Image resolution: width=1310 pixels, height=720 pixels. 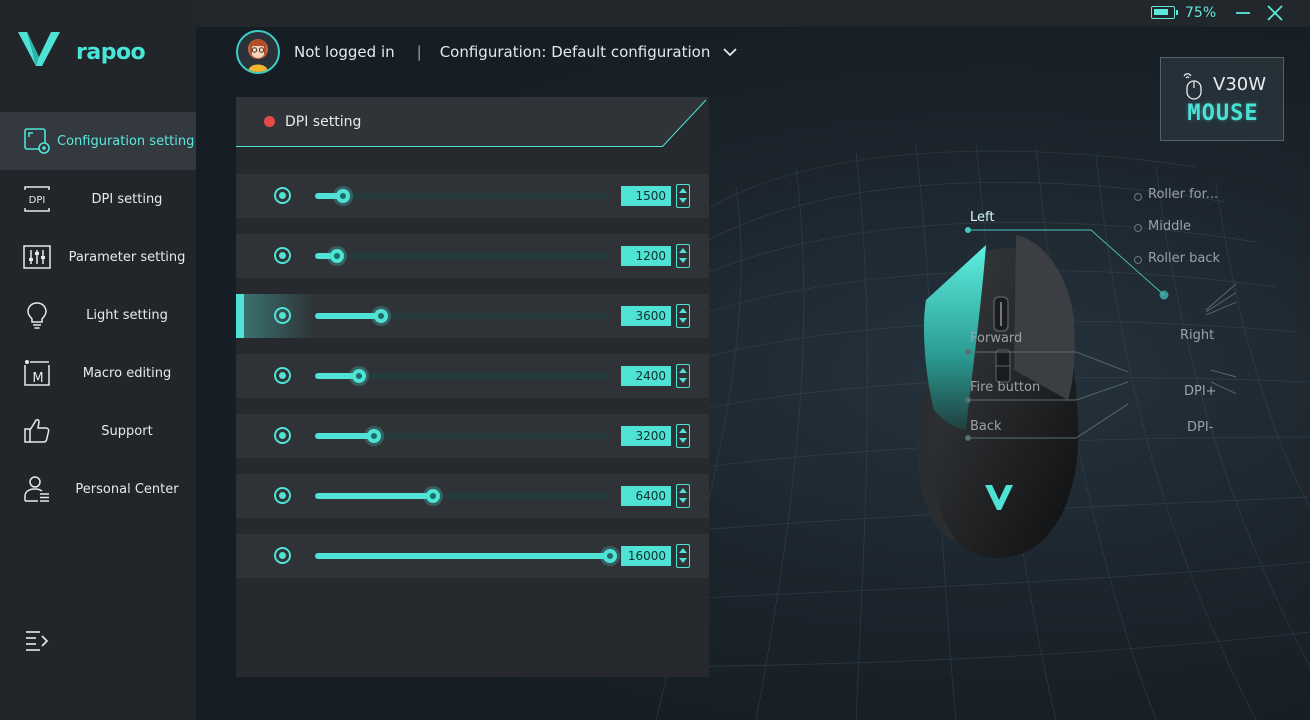 I want to click on dpi-level-row: 3200, so click(x=472, y=436).